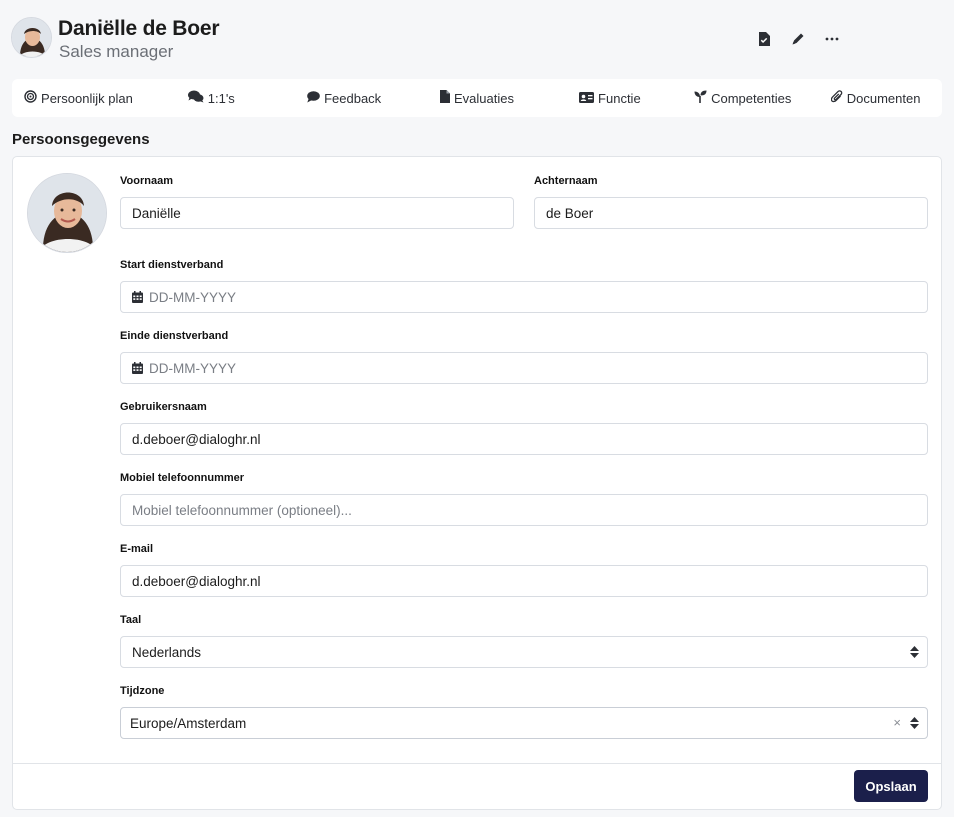 This screenshot has height=817, width=954. What do you see at coordinates (883, 98) in the screenshot?
I see `tab-label: Documenten` at bounding box center [883, 98].